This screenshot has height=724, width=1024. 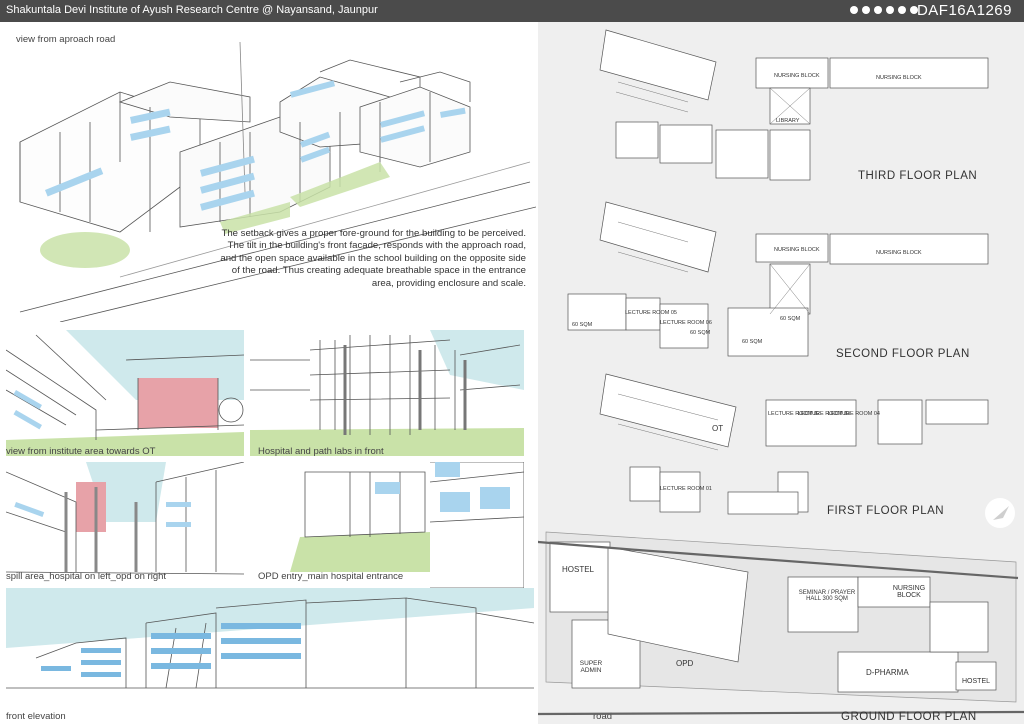 What do you see at coordinates (387, 525) in the screenshot?
I see `opd-entry-sketch` at bounding box center [387, 525].